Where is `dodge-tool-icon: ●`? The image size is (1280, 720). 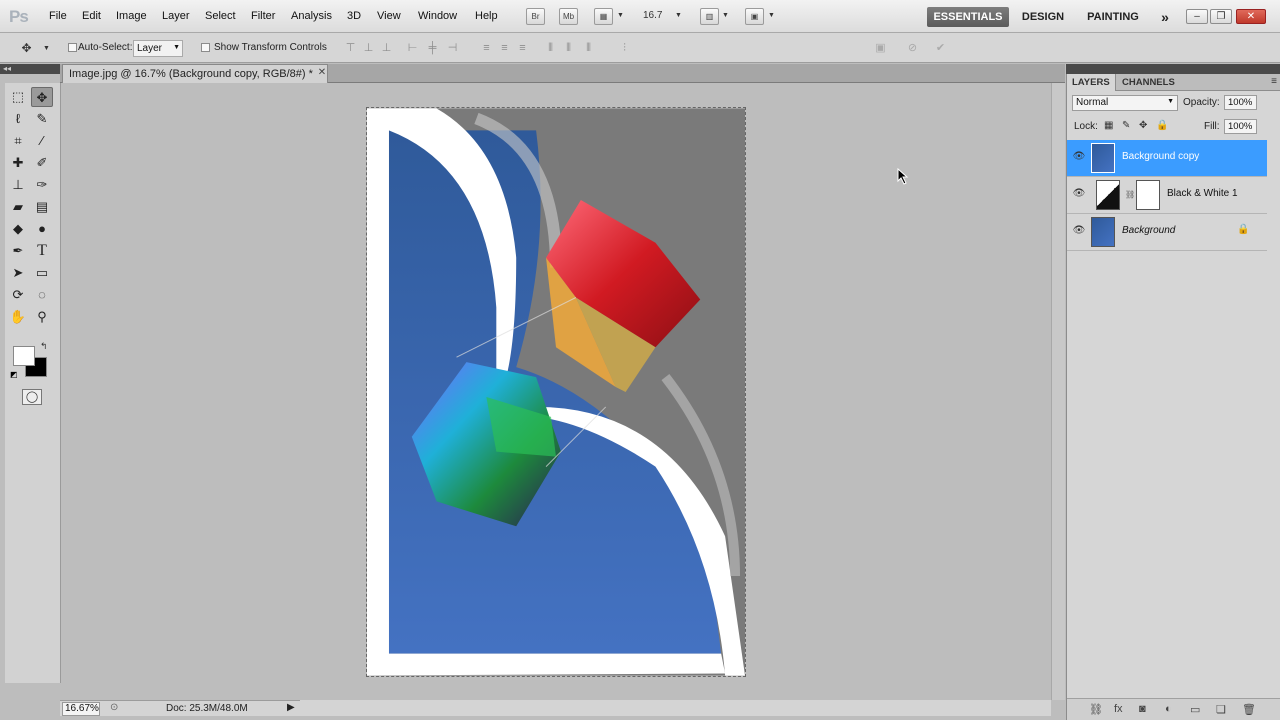 dodge-tool-icon: ● is located at coordinates (42, 229).